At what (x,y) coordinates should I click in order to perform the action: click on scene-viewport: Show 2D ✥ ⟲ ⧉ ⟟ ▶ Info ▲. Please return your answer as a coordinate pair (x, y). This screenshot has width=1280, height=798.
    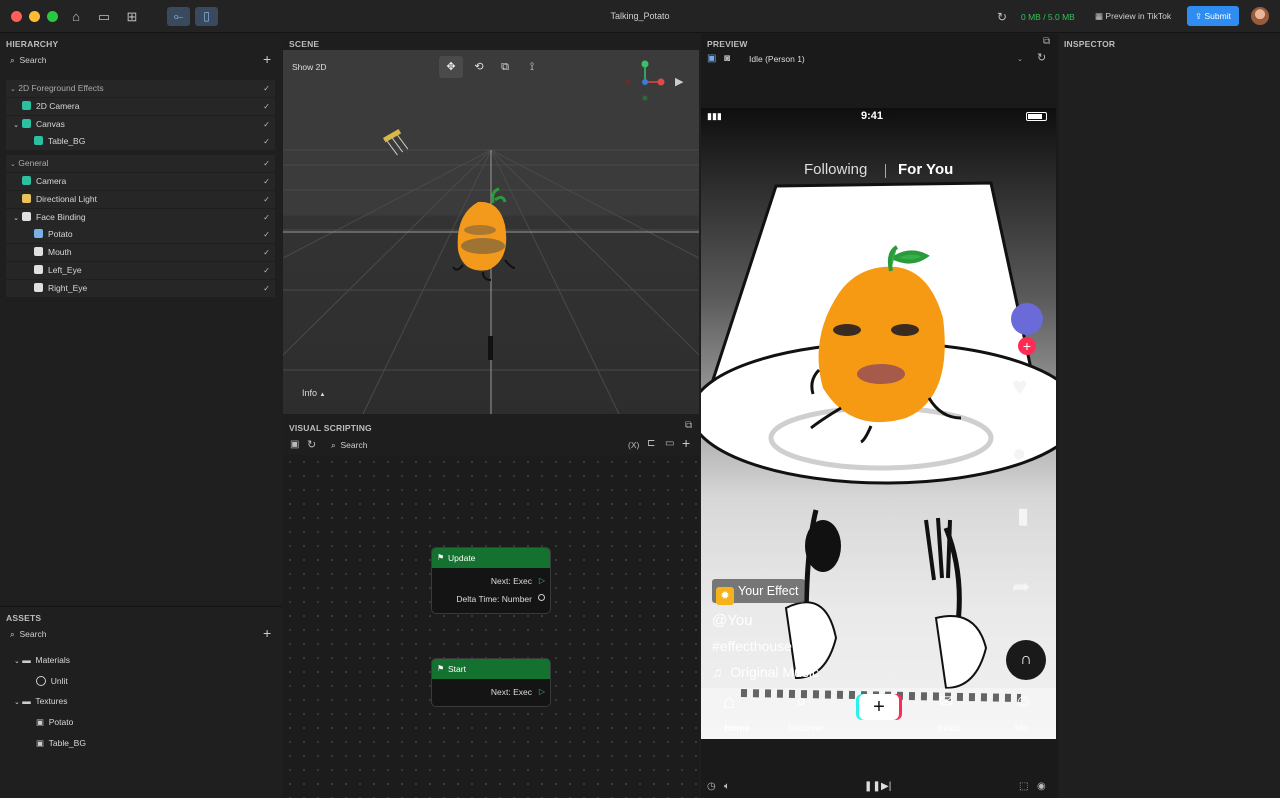
    Looking at the image, I should click on (491, 232).